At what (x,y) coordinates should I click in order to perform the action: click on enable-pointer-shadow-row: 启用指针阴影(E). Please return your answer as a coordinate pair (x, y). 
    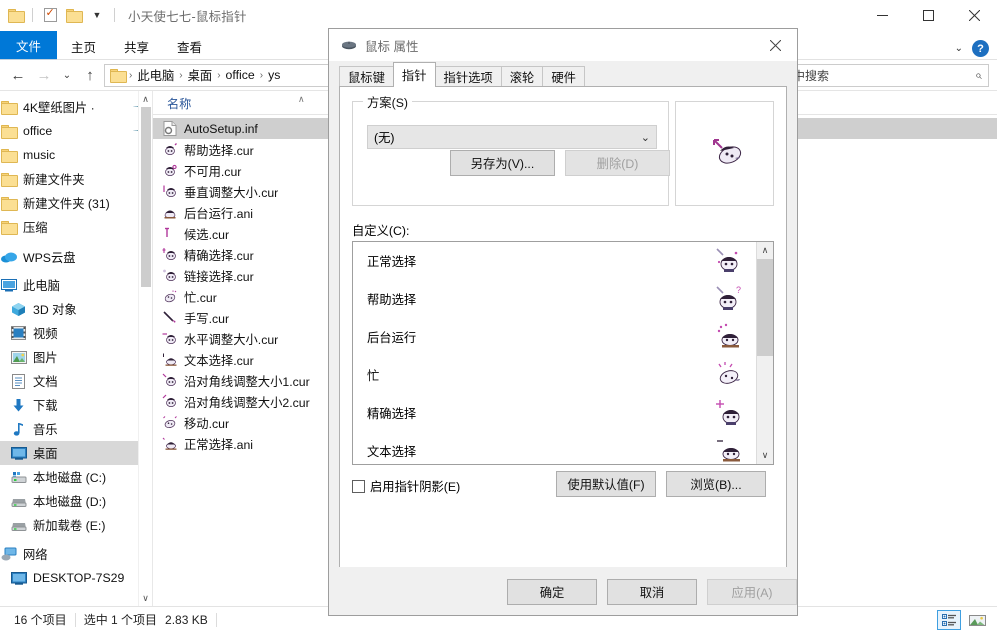
    Looking at the image, I should click on (406, 486).